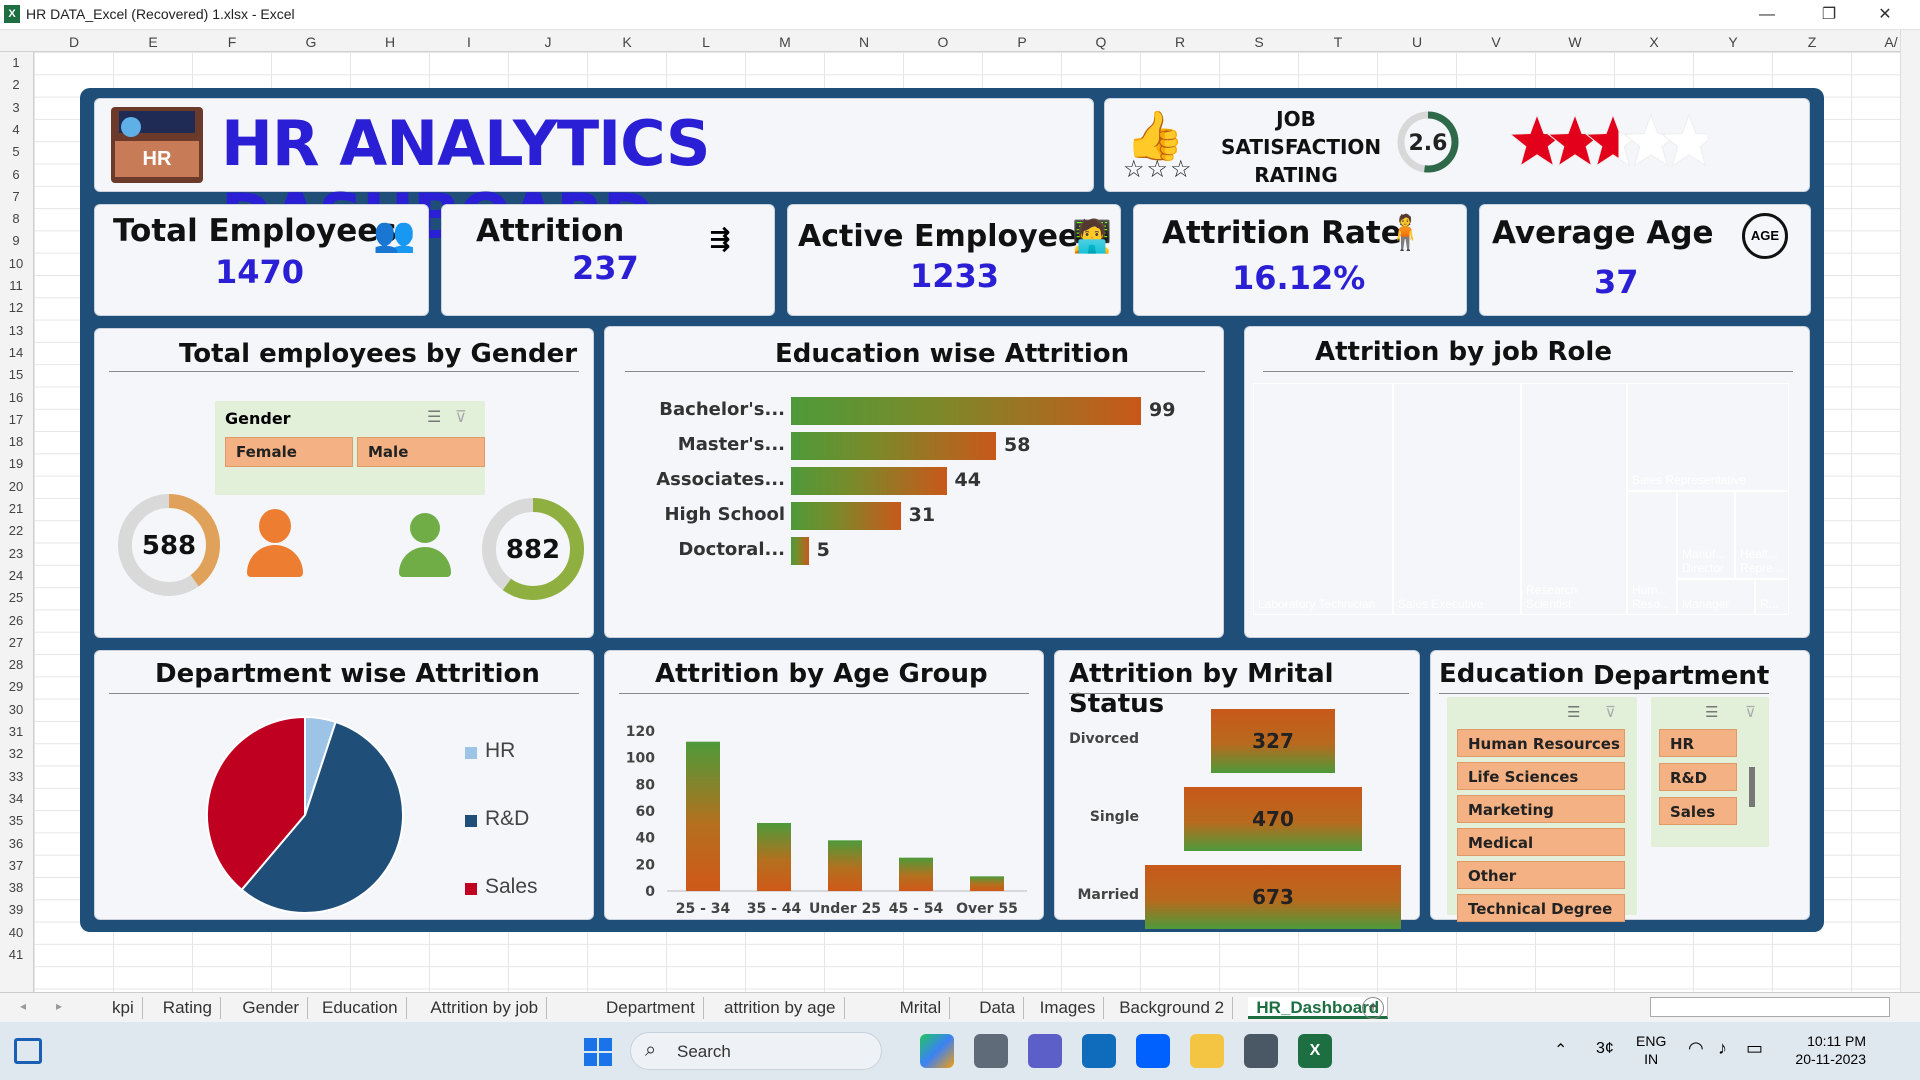 The width and height of the screenshot is (1920, 1080). What do you see at coordinates (311, 42) in the screenshot?
I see `column-header: G` at bounding box center [311, 42].